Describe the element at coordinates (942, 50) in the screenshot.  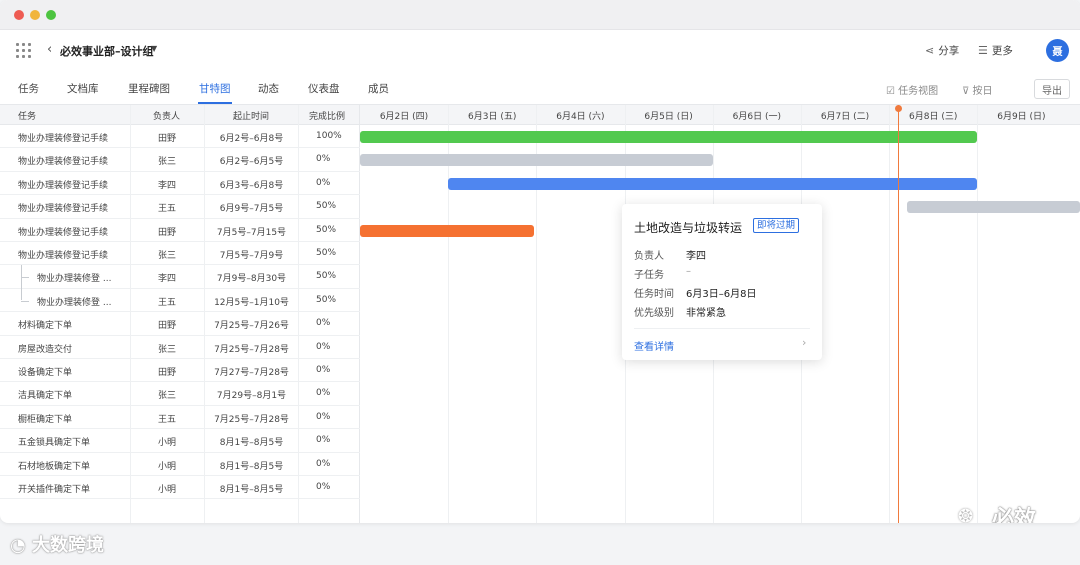
I see `share-button: ⋖ 分享` at that location.